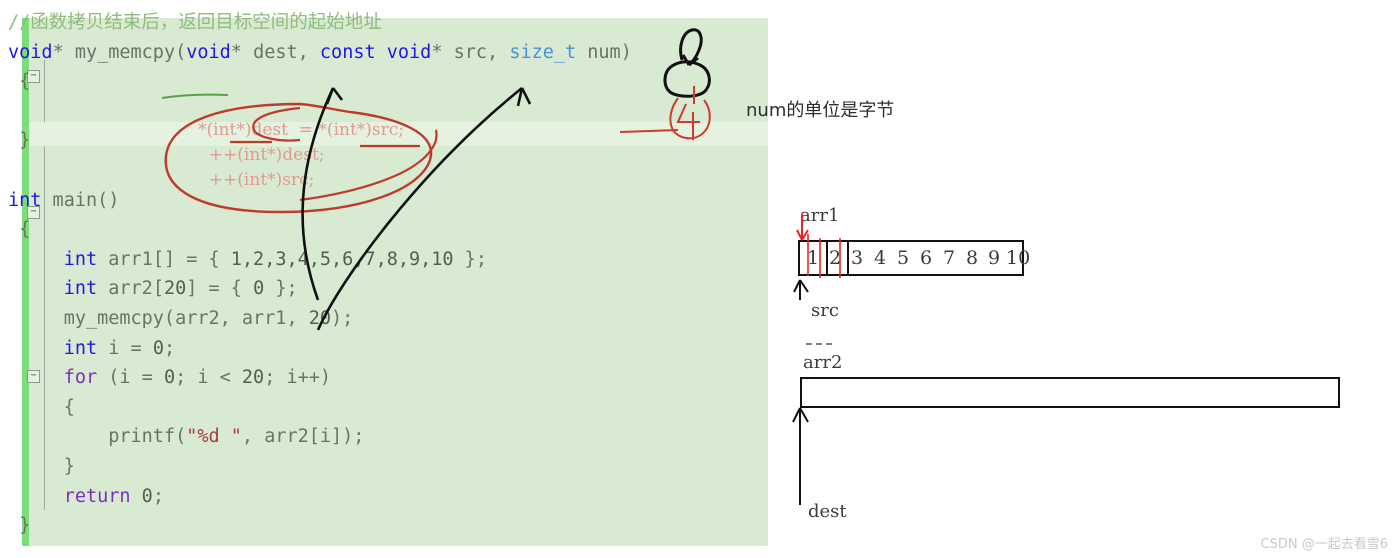 This screenshot has width=1400, height=558. Describe the element at coordinates (800, 415) in the screenshot. I see `dest-arrowhead` at that location.